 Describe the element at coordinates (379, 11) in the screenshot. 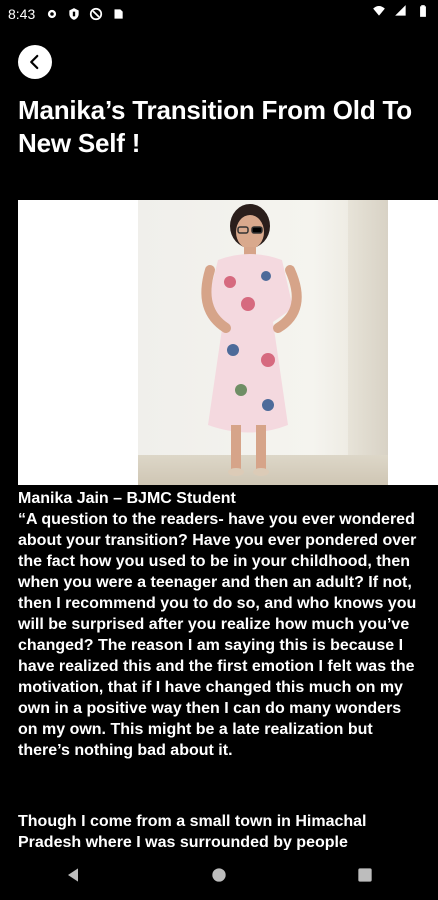

I see `wifi-icon` at that location.